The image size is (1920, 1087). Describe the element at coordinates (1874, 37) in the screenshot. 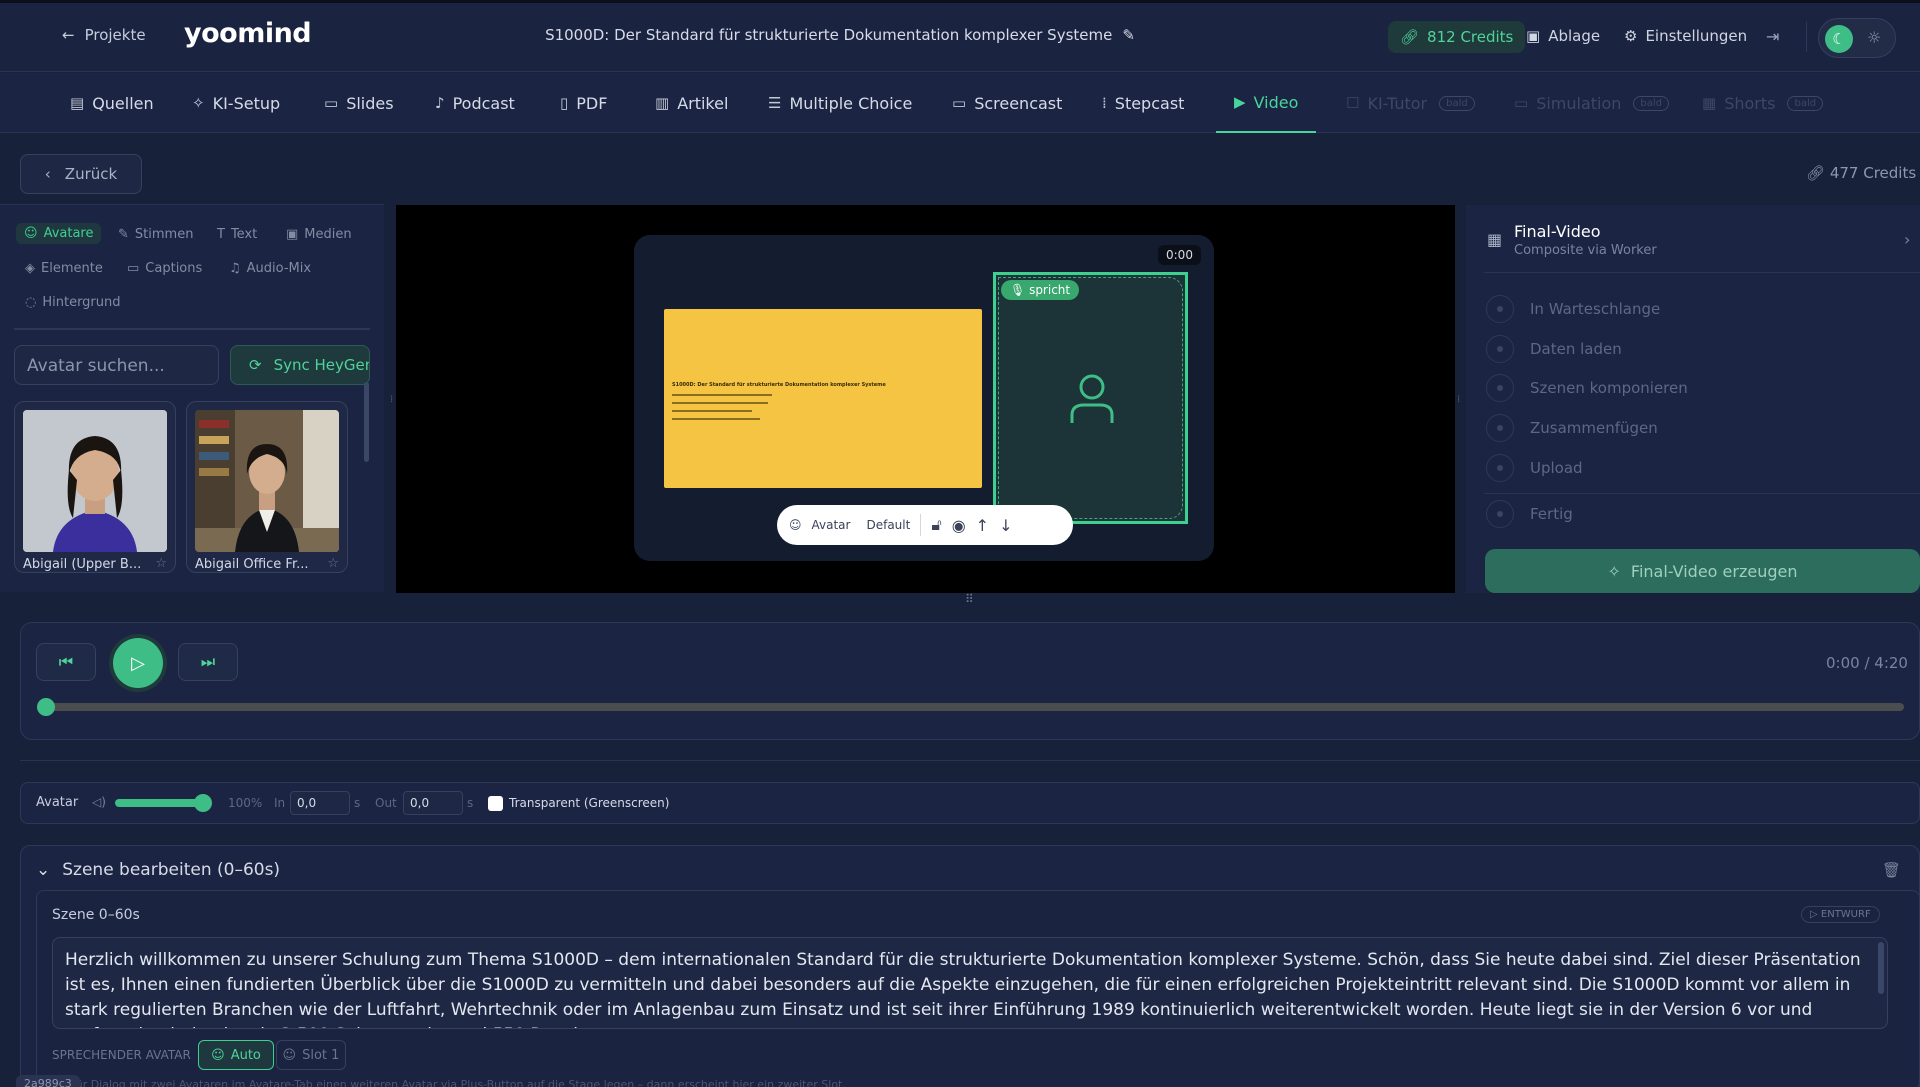

I see `sun-icon: ☼` at that location.